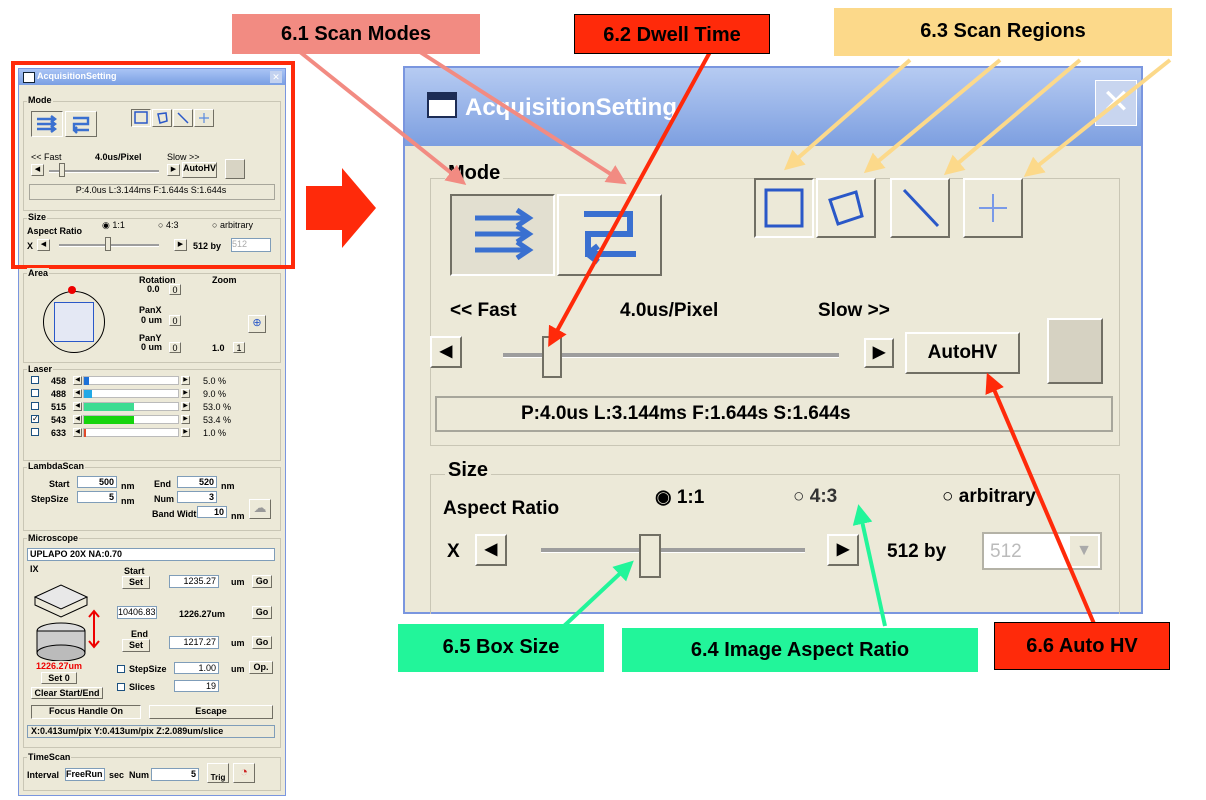 The image size is (1206, 800). What do you see at coordinates (800, 650) in the screenshot?
I see `callout-aspect-ratio: 6.4 Image Aspect Ratio` at bounding box center [800, 650].